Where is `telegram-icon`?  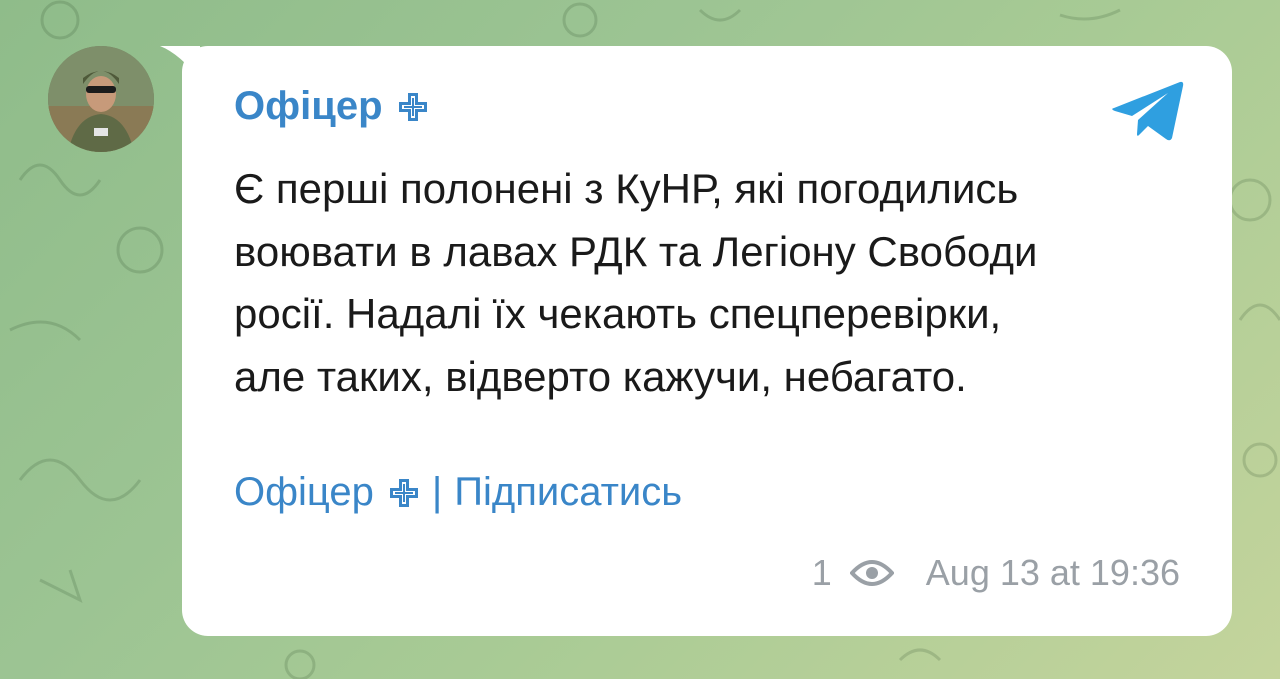 telegram-icon is located at coordinates (1148, 111).